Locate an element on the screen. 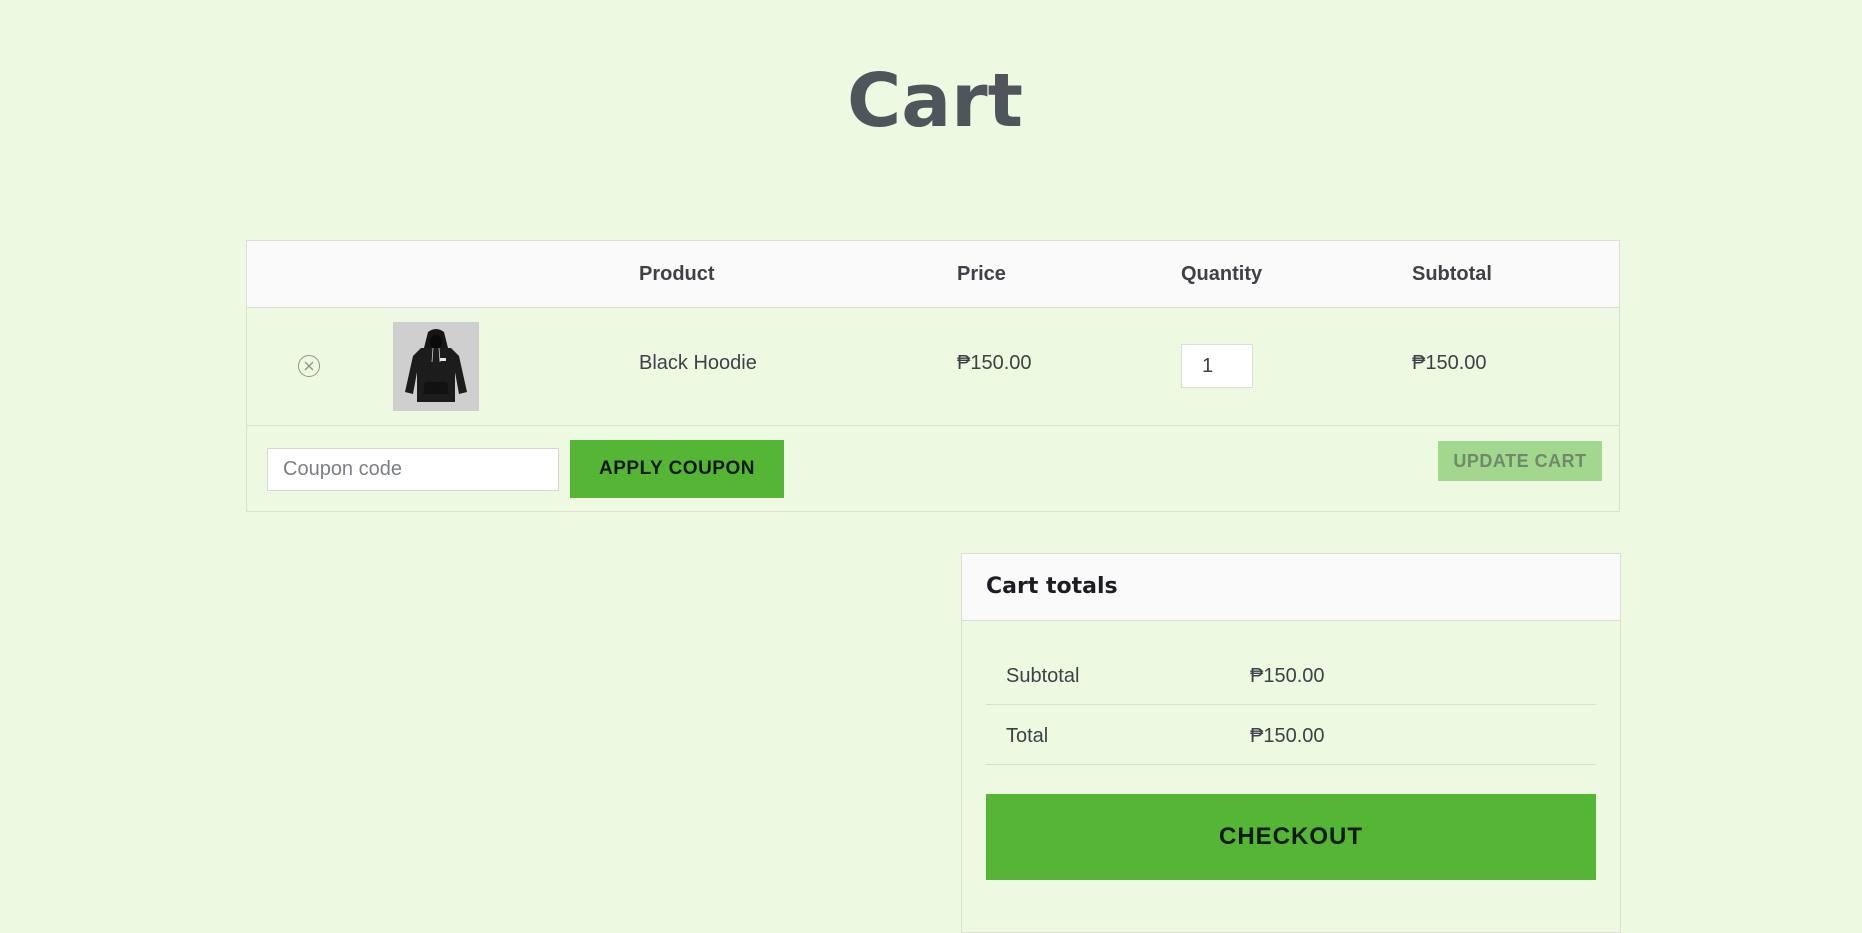 This screenshot has height=933, width=1862. totals-total-value: ₱150.00 is located at coordinates (1287, 736).